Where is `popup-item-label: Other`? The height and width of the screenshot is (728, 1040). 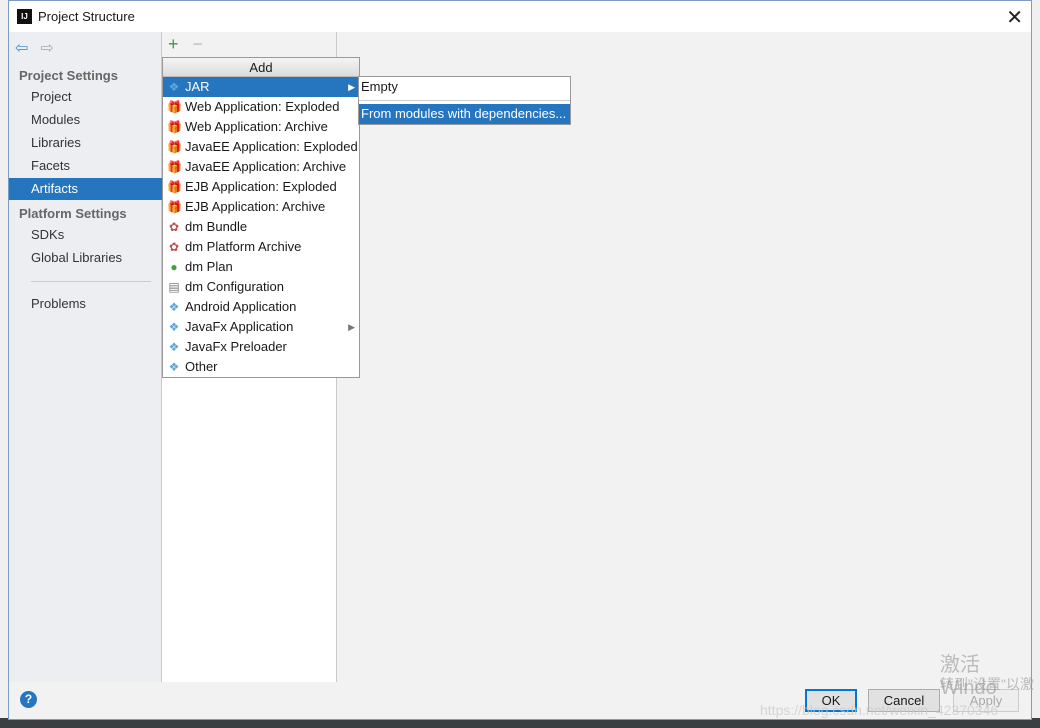 popup-item-label: Other is located at coordinates (201, 366).